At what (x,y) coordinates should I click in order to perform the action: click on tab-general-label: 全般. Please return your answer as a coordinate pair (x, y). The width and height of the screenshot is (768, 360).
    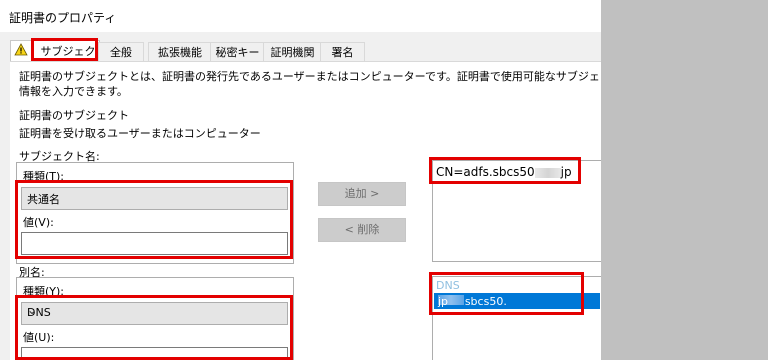
    Looking at the image, I should click on (121, 52).